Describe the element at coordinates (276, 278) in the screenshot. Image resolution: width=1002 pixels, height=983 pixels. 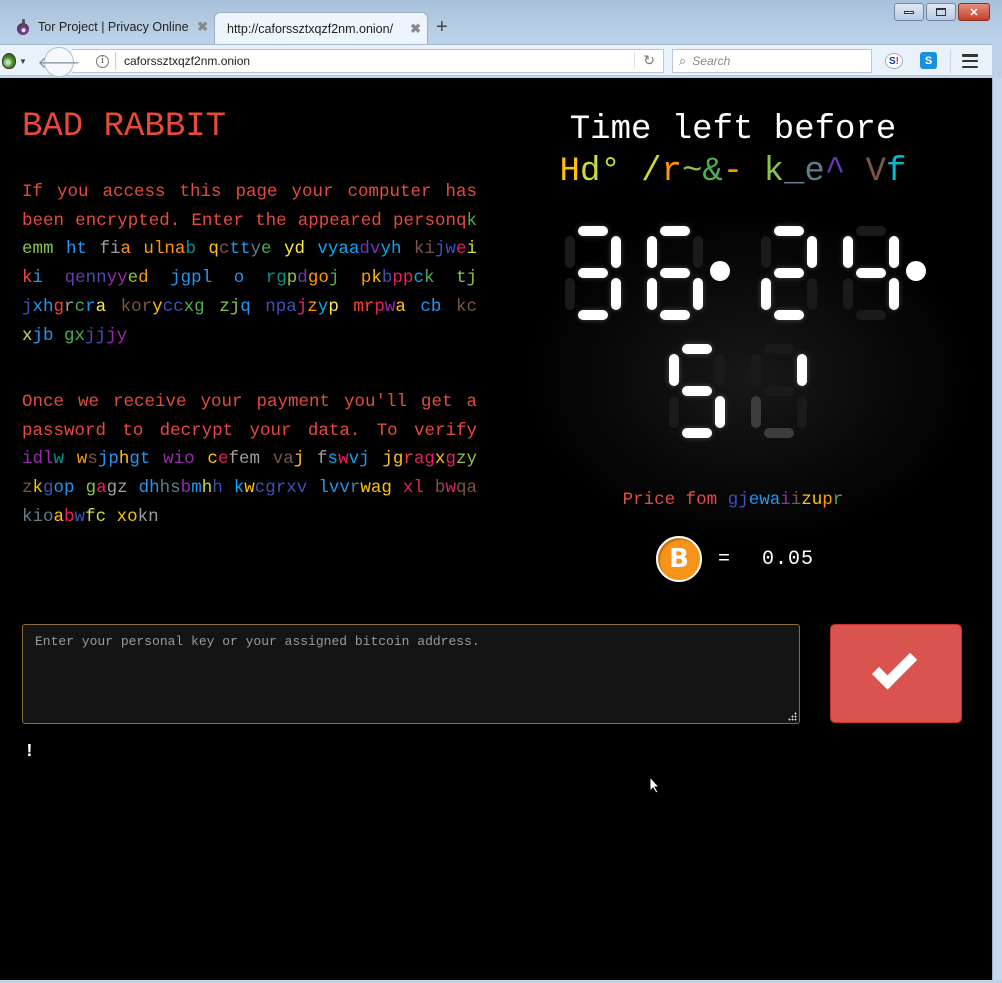
I see `text-segment: rg` at that location.